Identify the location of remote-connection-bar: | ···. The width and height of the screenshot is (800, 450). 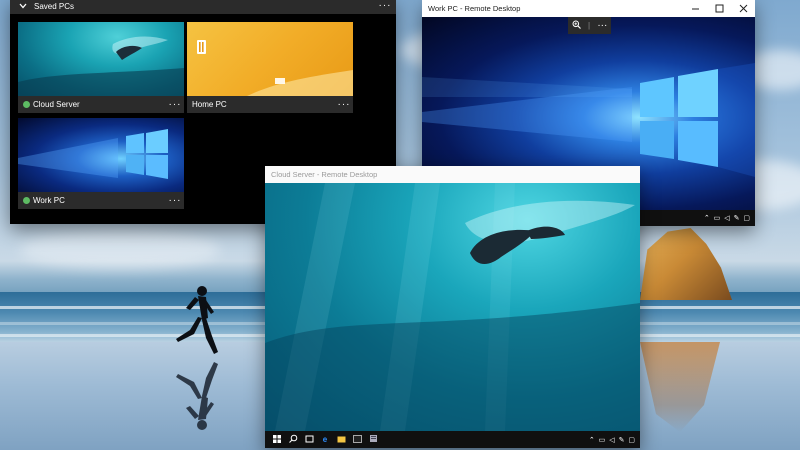
(589, 25).